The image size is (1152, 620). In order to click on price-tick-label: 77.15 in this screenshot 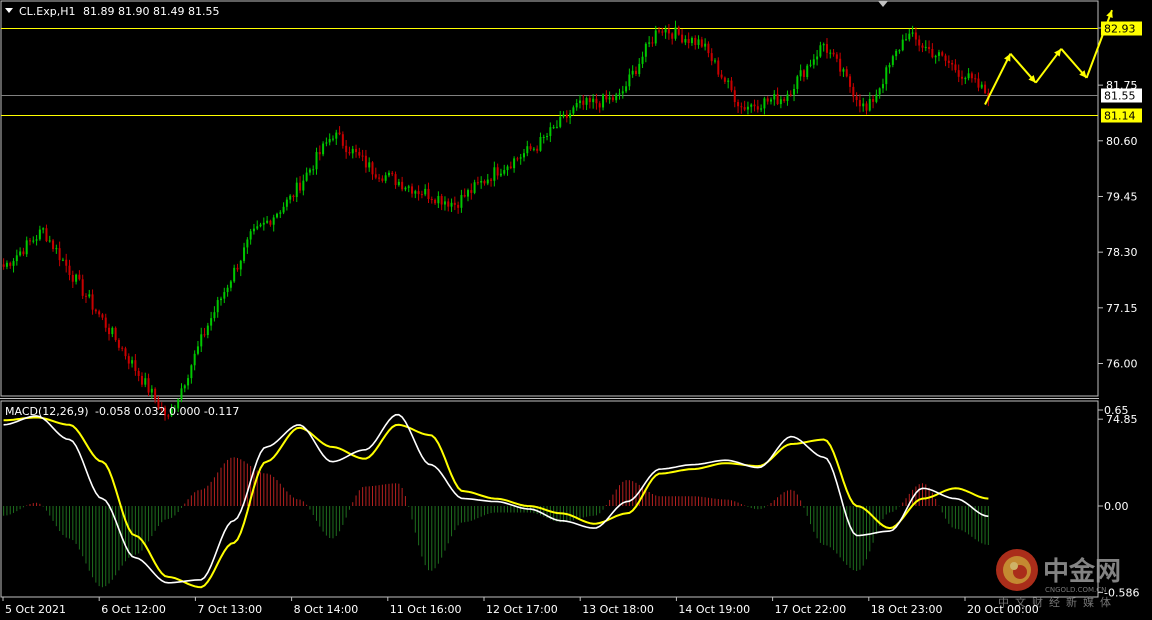, I will do `click(1122, 308)`.